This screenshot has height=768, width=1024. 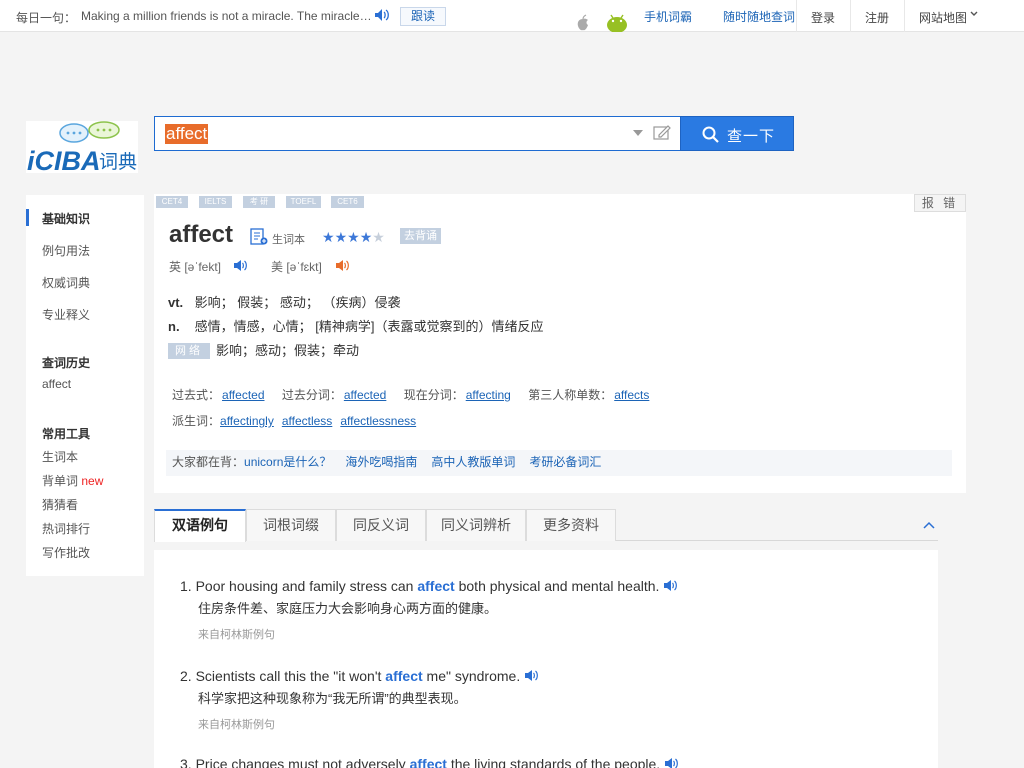 I want to click on form-label: 过去分词：, so click(x=311, y=395).